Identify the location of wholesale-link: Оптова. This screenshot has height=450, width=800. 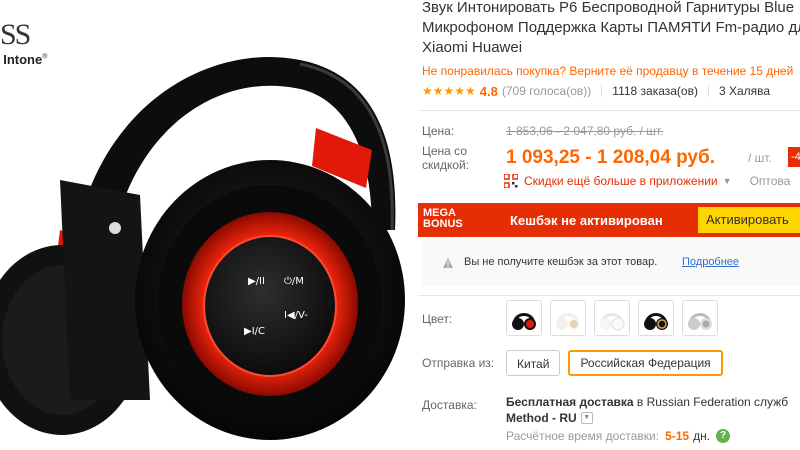
(770, 181).